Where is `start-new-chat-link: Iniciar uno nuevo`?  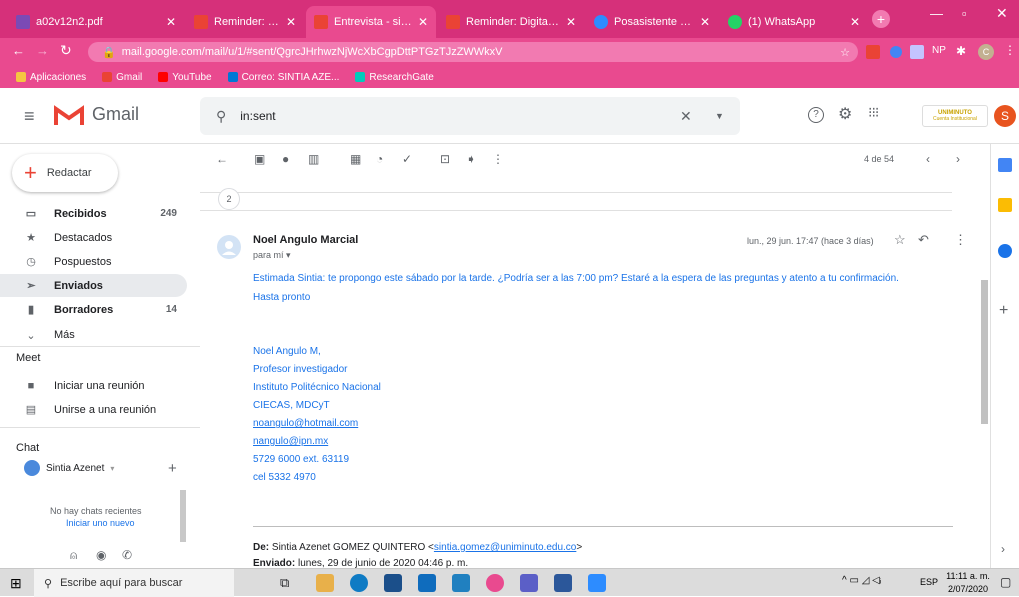
start-new-chat-link: Iniciar uno nuevo is located at coordinates (100, 523).